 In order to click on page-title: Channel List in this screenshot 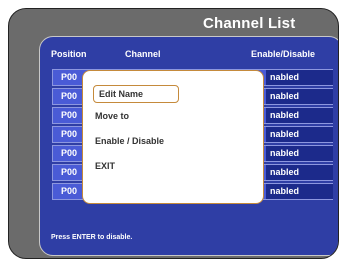, I will do `click(249, 23)`.